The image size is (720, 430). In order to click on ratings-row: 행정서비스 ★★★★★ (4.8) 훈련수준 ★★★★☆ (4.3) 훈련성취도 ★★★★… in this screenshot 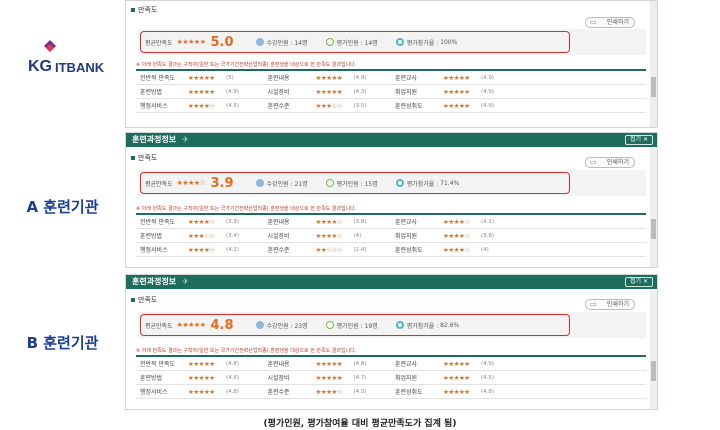, I will do `click(391, 392)`.